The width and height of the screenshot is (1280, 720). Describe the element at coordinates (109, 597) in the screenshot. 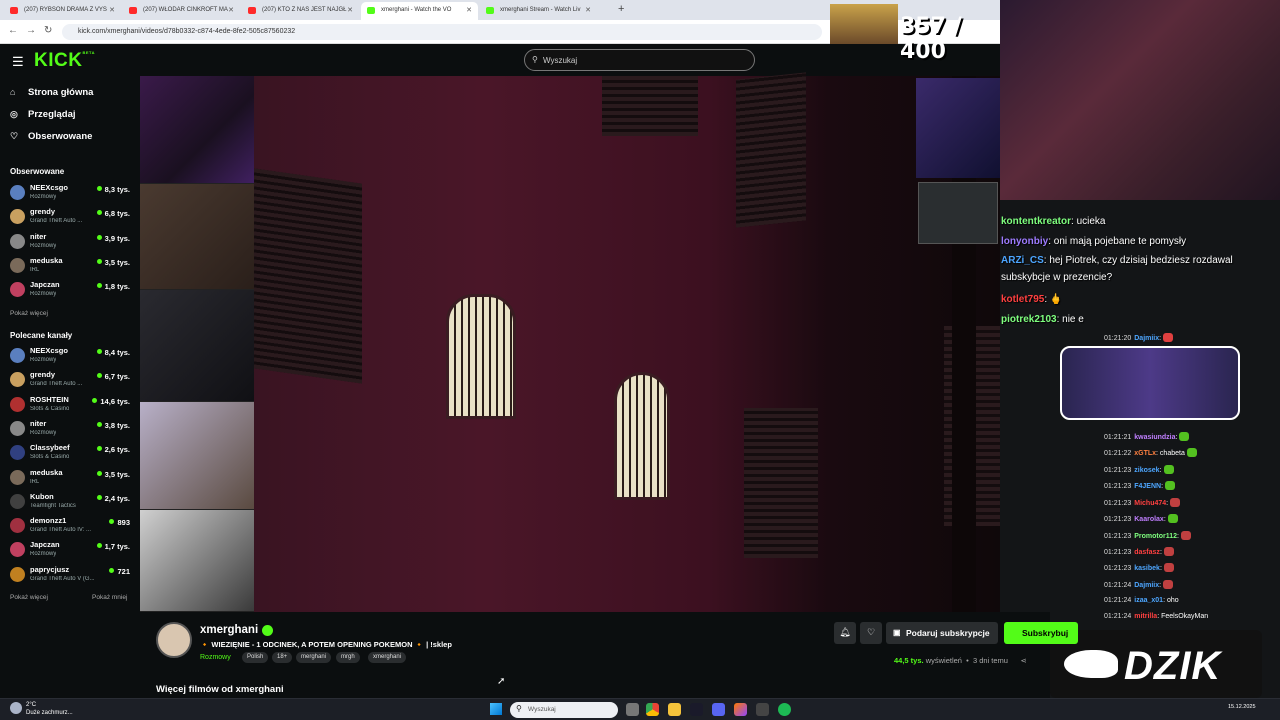

I see `show-less-link: Pokaż mniej` at that location.